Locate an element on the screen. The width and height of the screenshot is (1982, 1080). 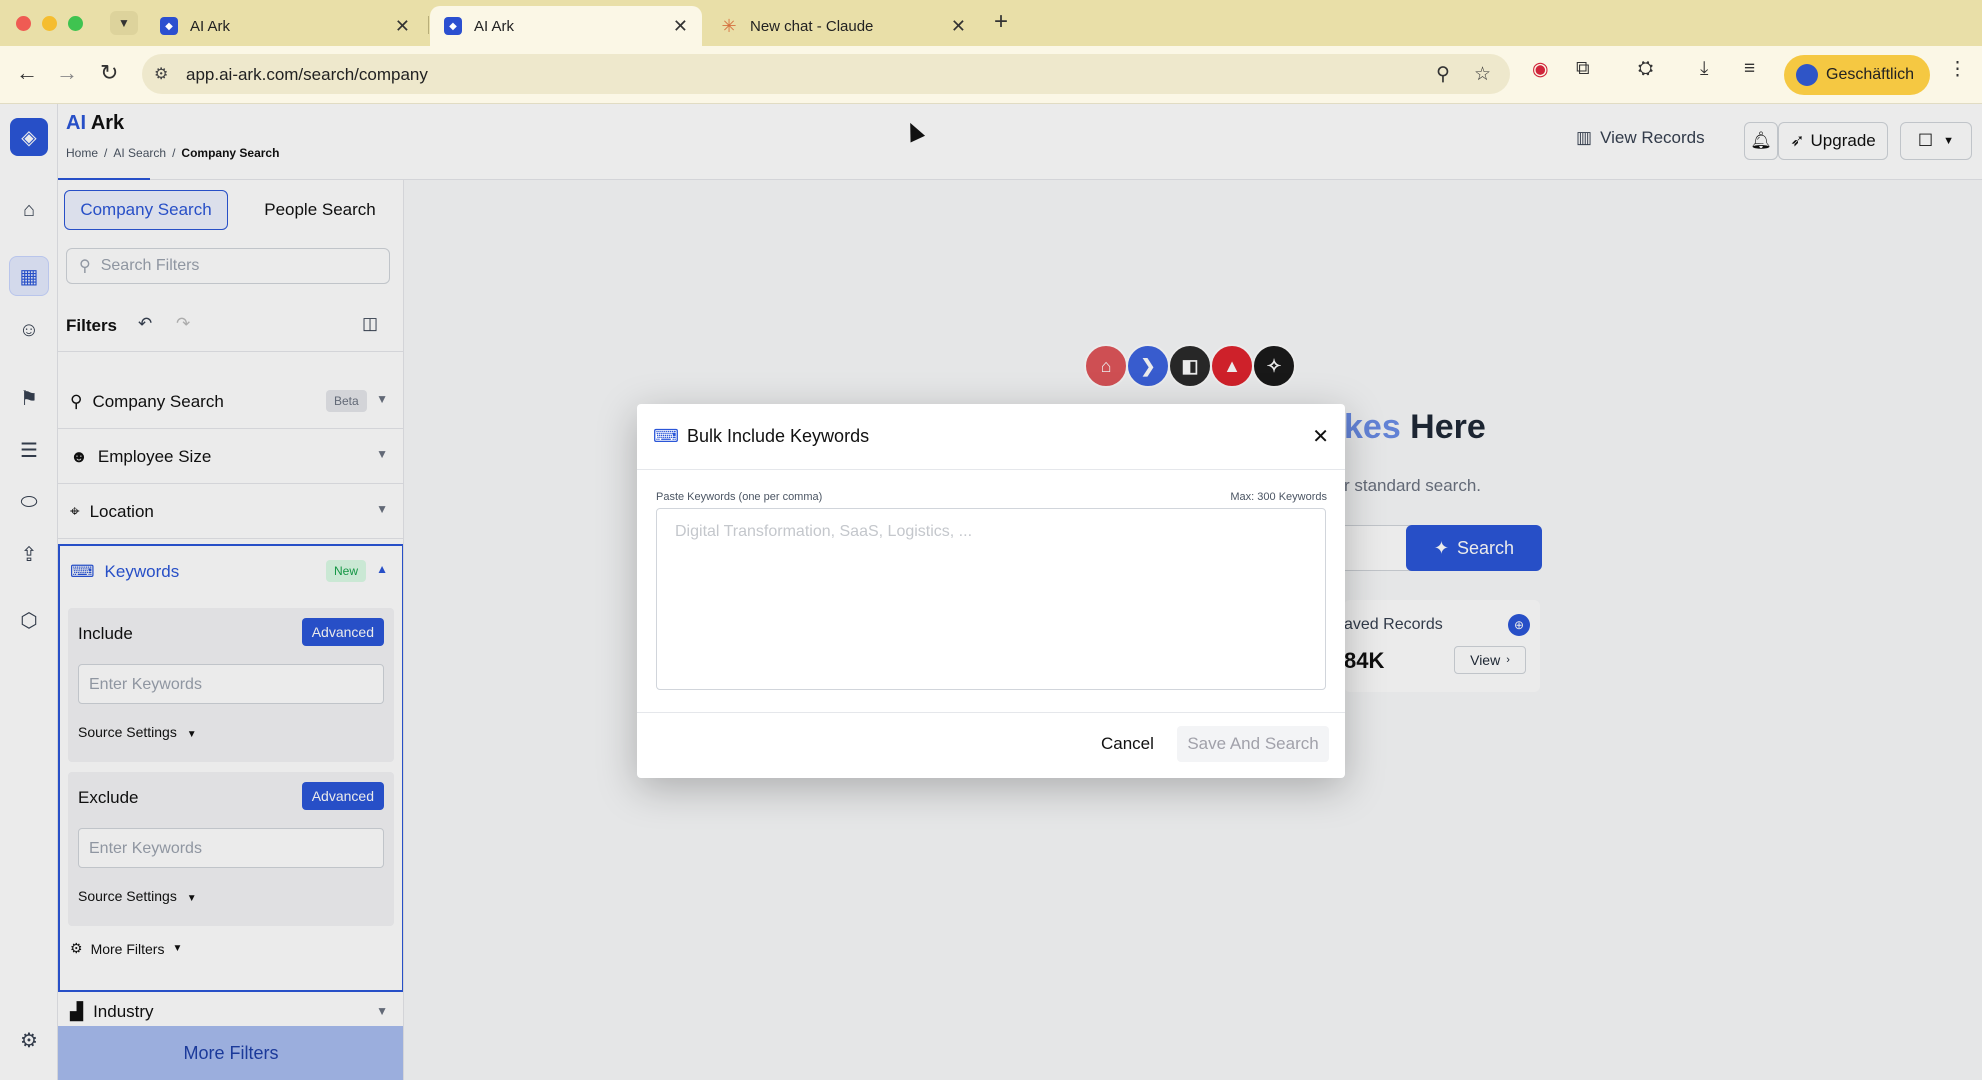
max-keywords-label: Max: 300 Keywords is located at coordinates (1278, 497).